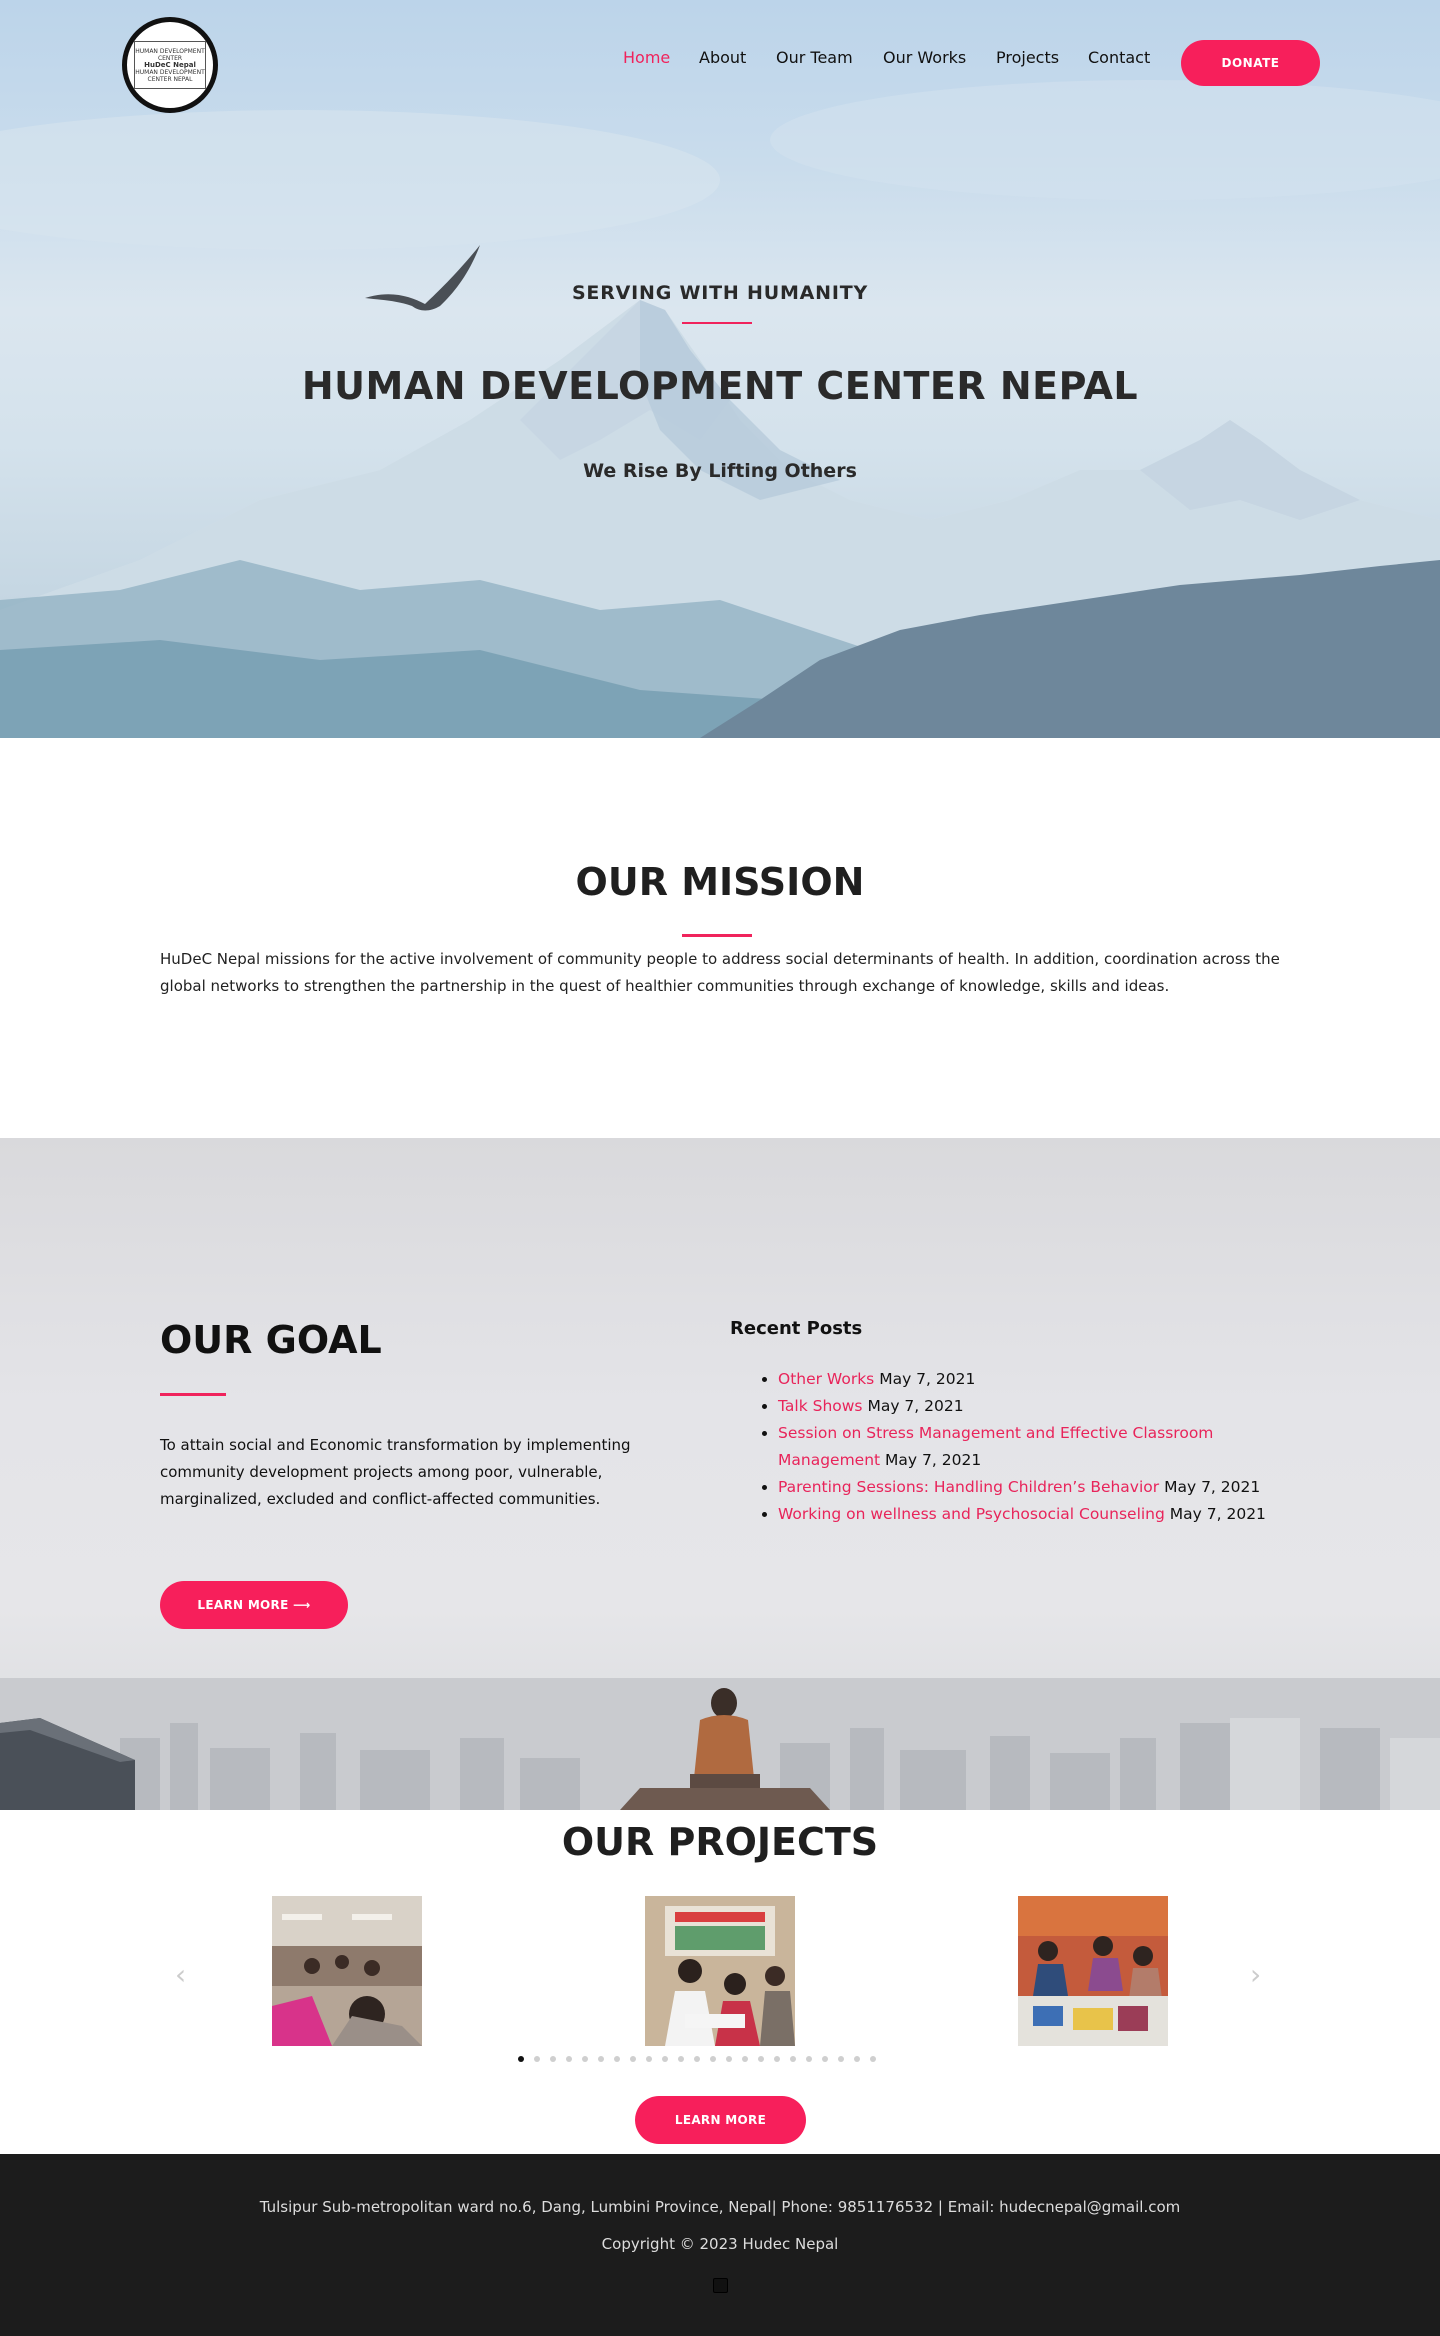 This screenshot has height=2336, width=1440. Describe the element at coordinates (796, 1328) in the screenshot. I see `recent-posts-title: Recent Posts` at that location.